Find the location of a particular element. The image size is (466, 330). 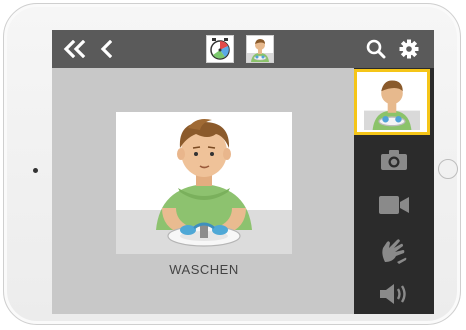

front-camera is located at coordinates (35, 170).